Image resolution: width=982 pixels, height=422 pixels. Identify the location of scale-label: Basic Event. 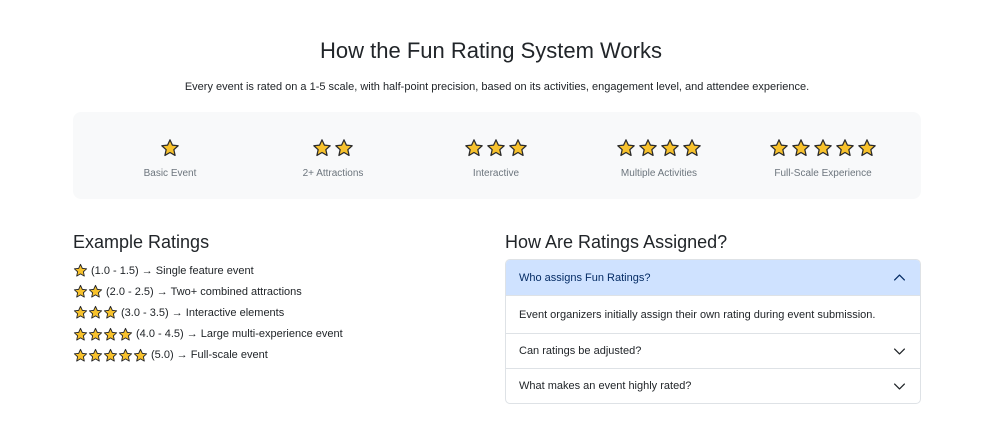
(170, 173).